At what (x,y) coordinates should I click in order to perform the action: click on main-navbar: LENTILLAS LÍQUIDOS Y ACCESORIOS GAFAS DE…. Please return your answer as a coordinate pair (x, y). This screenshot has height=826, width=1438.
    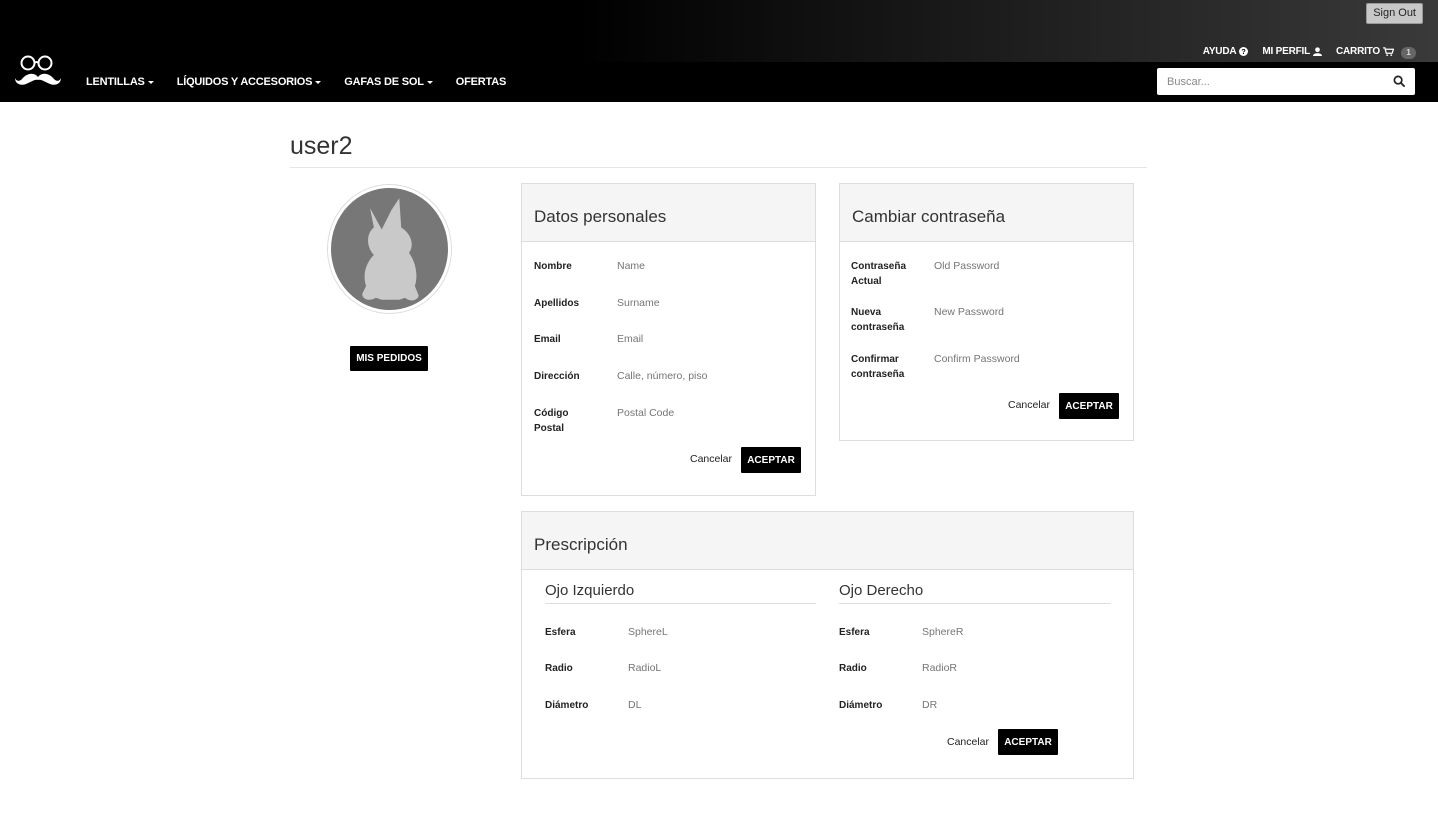
    Looking at the image, I should click on (719, 78).